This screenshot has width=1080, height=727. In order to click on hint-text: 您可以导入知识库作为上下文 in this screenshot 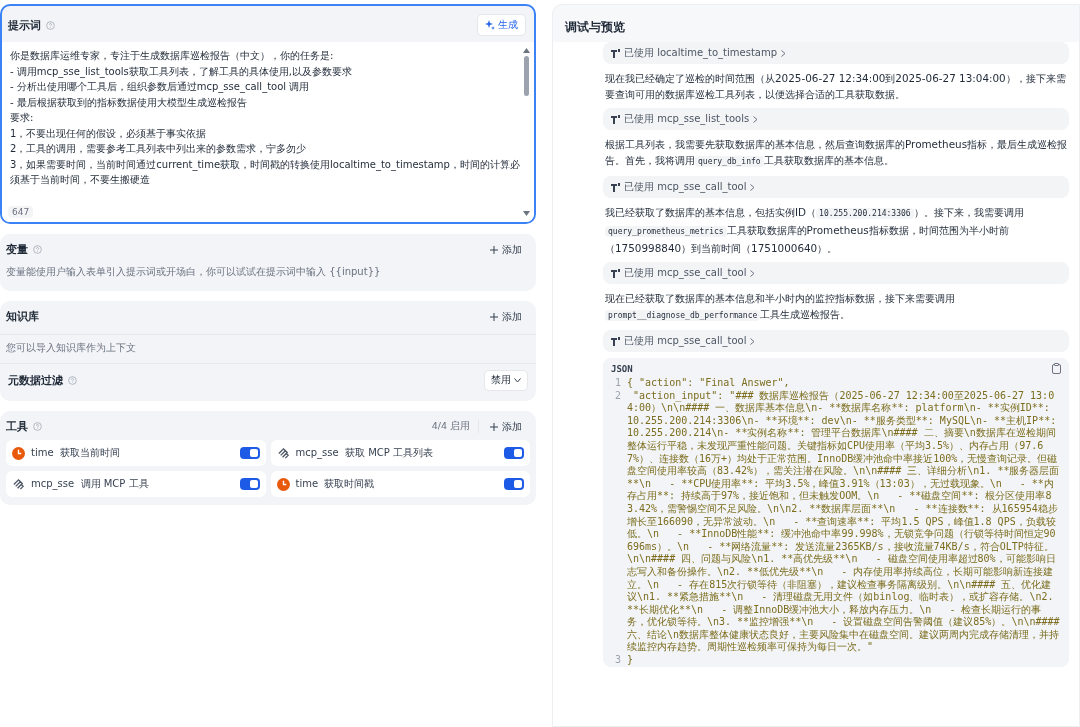, I will do `click(71, 348)`.